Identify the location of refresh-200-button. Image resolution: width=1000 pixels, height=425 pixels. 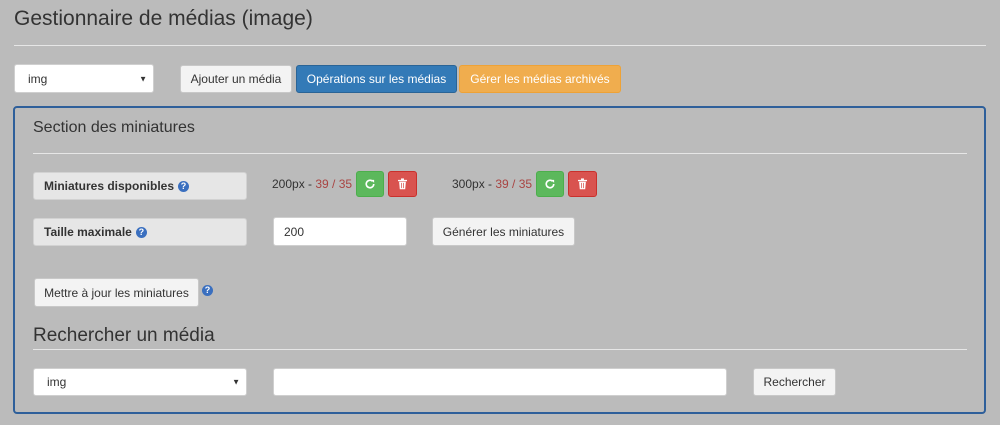
(370, 184).